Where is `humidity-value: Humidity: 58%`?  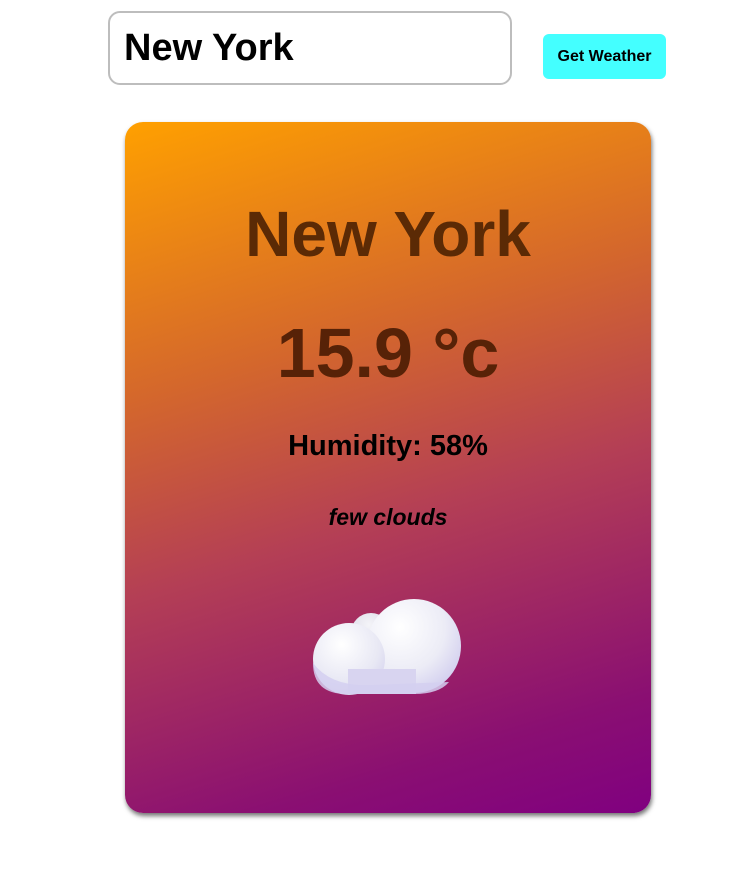 humidity-value: Humidity: 58% is located at coordinates (388, 446).